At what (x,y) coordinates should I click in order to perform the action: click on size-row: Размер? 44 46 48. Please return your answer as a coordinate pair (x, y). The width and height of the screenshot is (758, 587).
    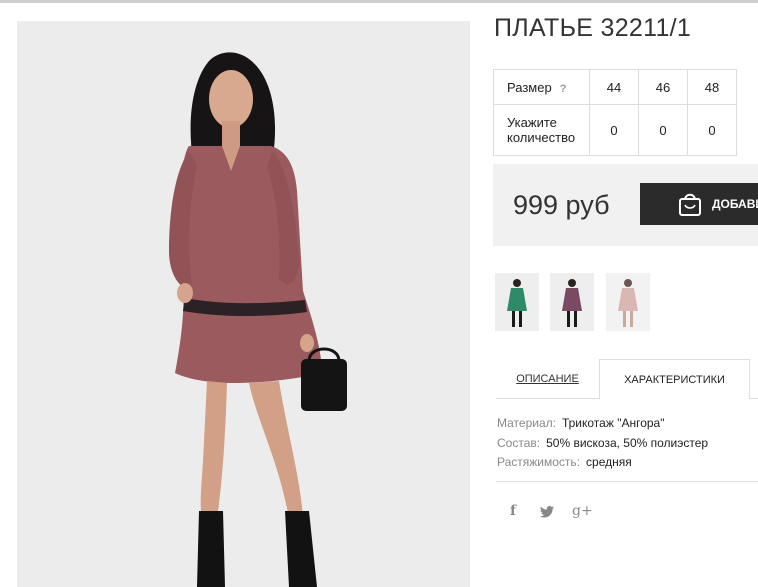
    Looking at the image, I should click on (615, 87).